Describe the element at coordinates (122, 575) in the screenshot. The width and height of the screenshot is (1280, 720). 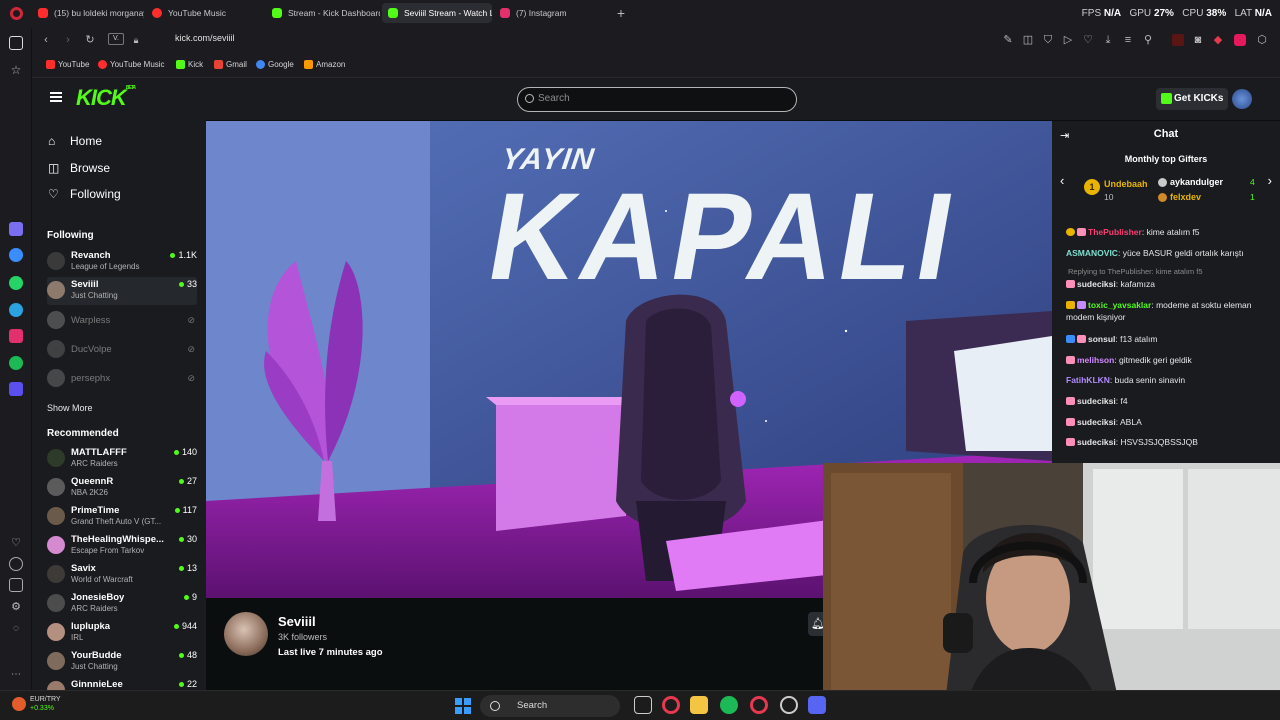
I see `recommended-channel: Savix World of Warcraft 13` at that location.